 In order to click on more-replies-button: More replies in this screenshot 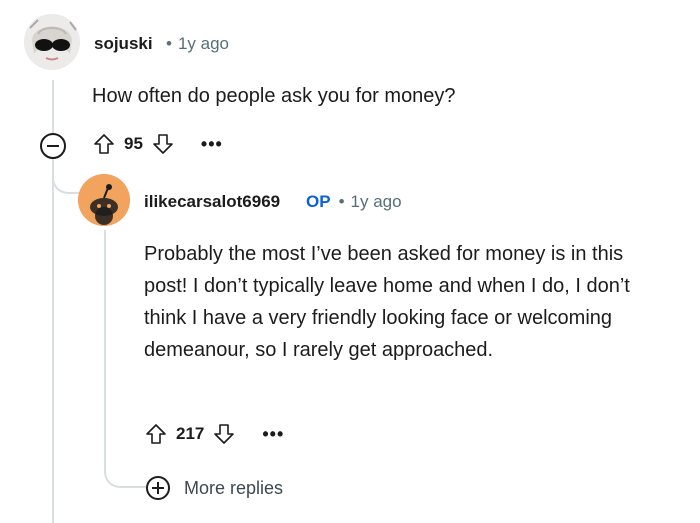, I will do `click(214, 488)`.